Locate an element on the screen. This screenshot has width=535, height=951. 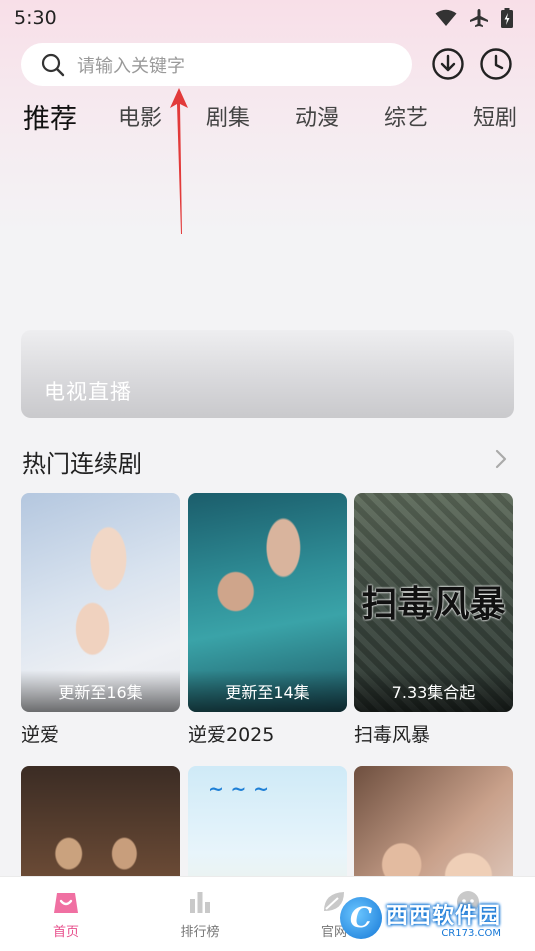
home-bag-icon is located at coordinates (66, 903).